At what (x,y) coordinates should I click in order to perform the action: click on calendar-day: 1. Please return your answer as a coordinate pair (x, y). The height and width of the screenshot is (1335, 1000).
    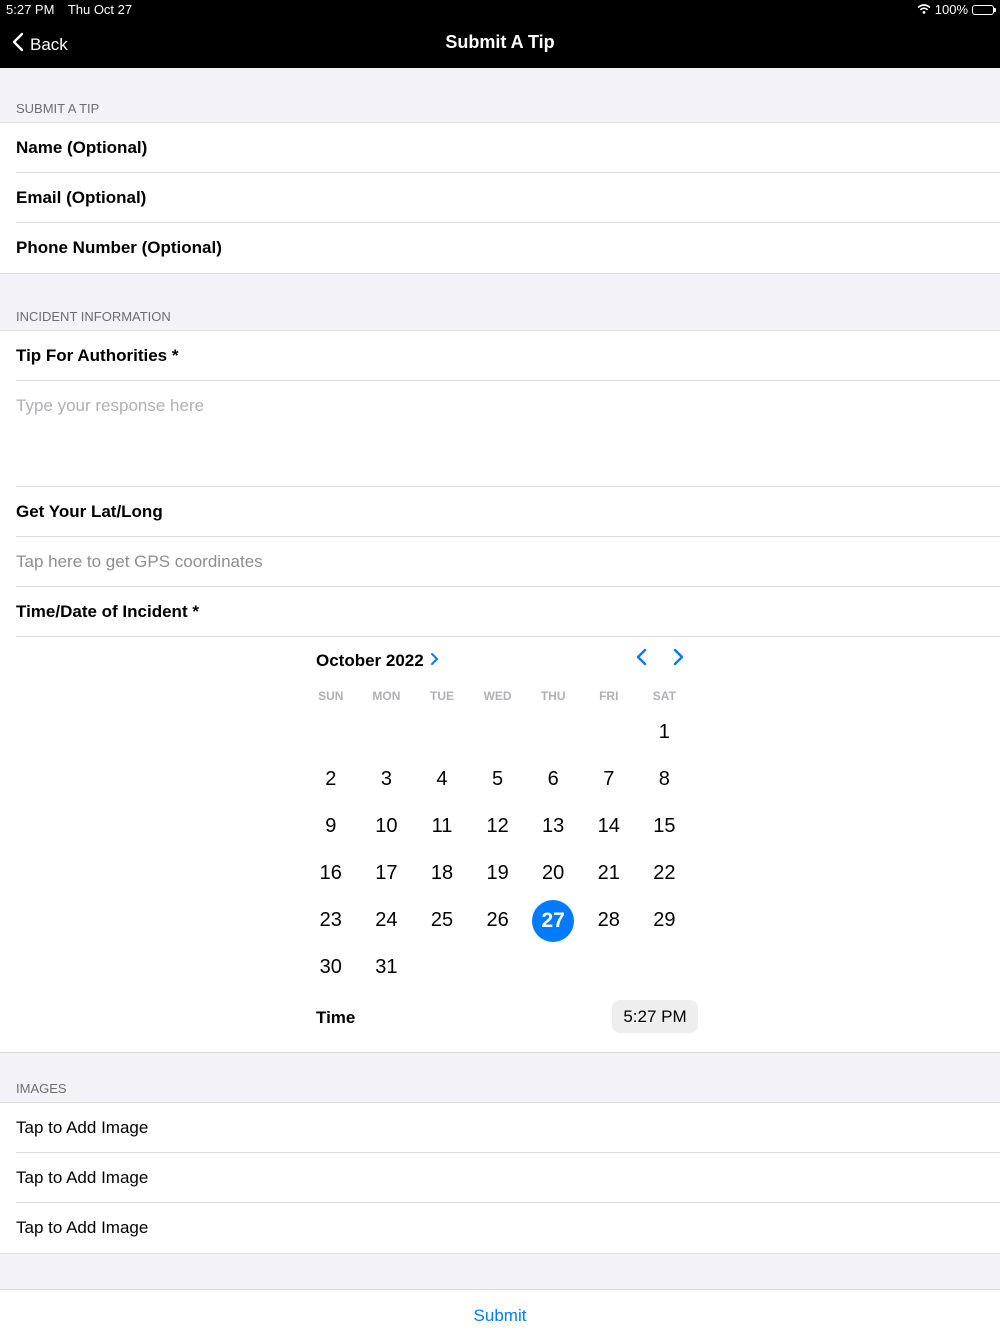
    Looking at the image, I should click on (665, 732).